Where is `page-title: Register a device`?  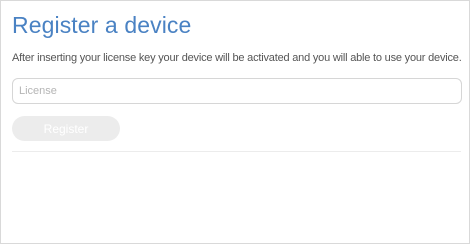
page-title: Register a device is located at coordinates (102, 25).